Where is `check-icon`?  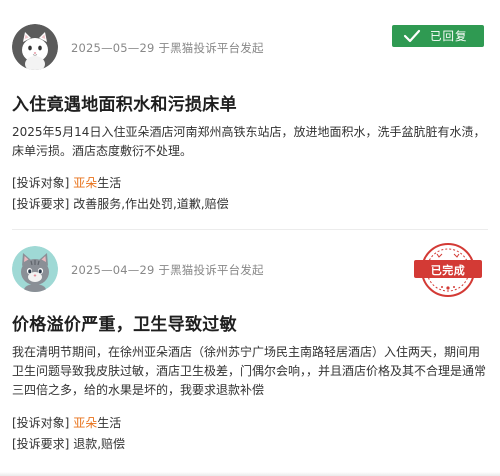 check-icon is located at coordinates (412, 36).